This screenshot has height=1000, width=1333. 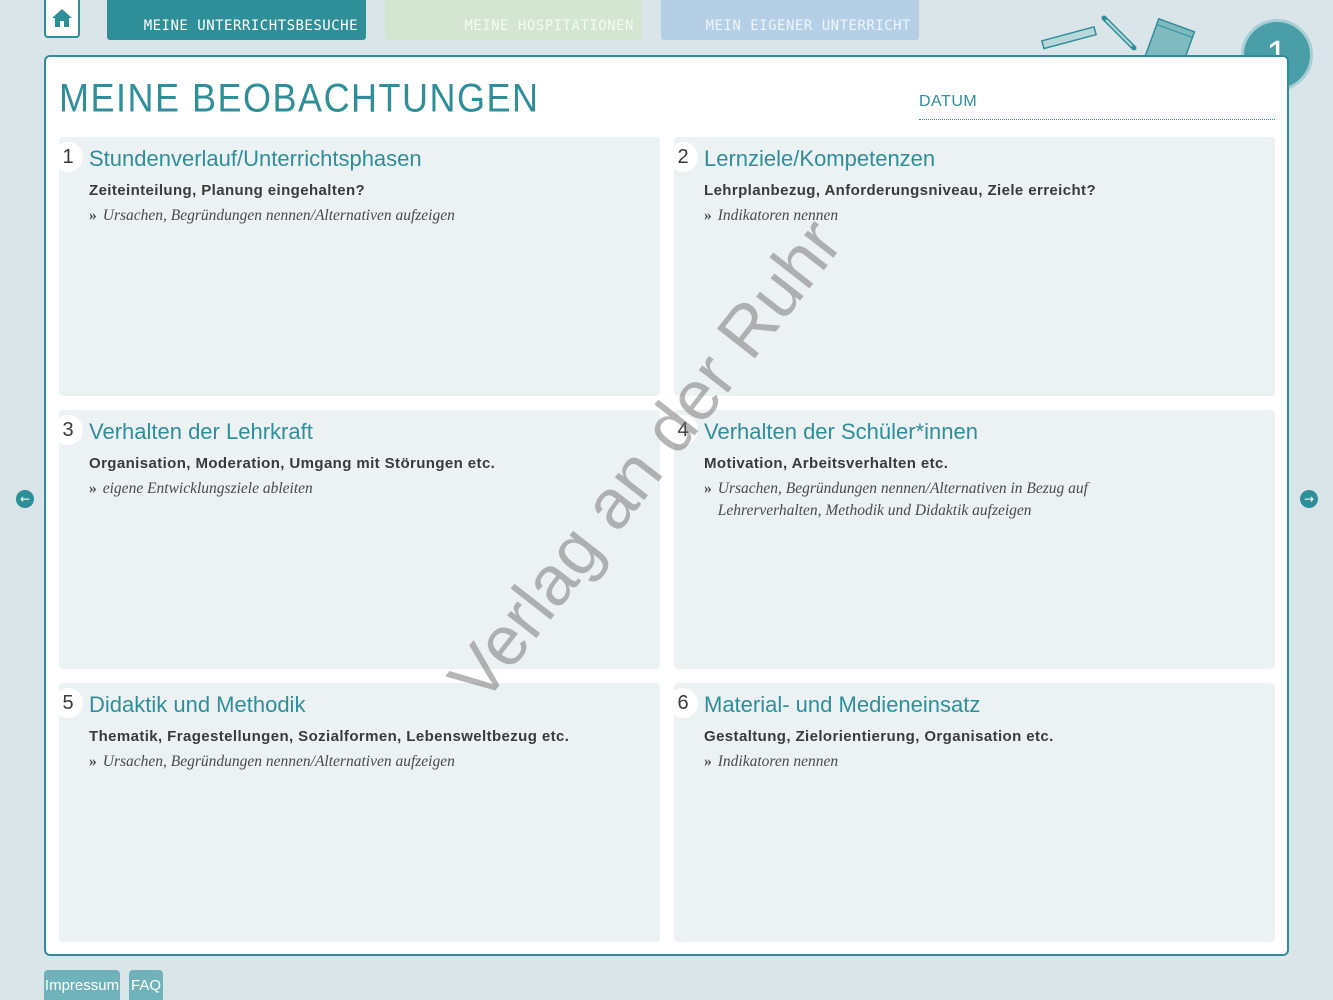 What do you see at coordinates (826, 463) in the screenshot?
I see `box-subtitle: Motivation, Arbeitsverhalten etc.` at bounding box center [826, 463].